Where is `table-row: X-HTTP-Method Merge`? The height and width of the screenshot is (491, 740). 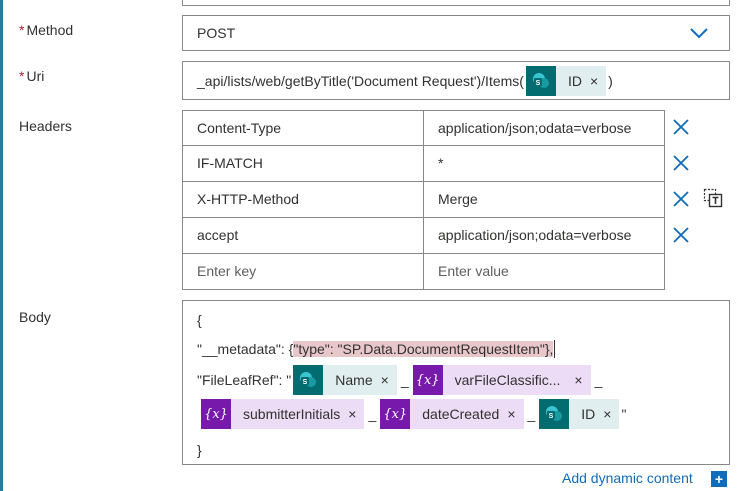 table-row: X-HTTP-Method Merge is located at coordinates (423, 200).